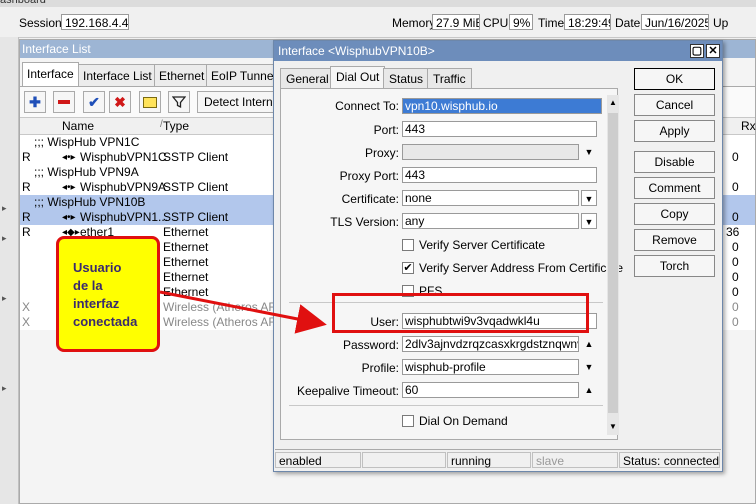 This screenshot has height=504, width=756. Describe the element at coordinates (108, 294) in the screenshot. I see `annotation-callout: Usuario de la interfaz conectada` at that location.